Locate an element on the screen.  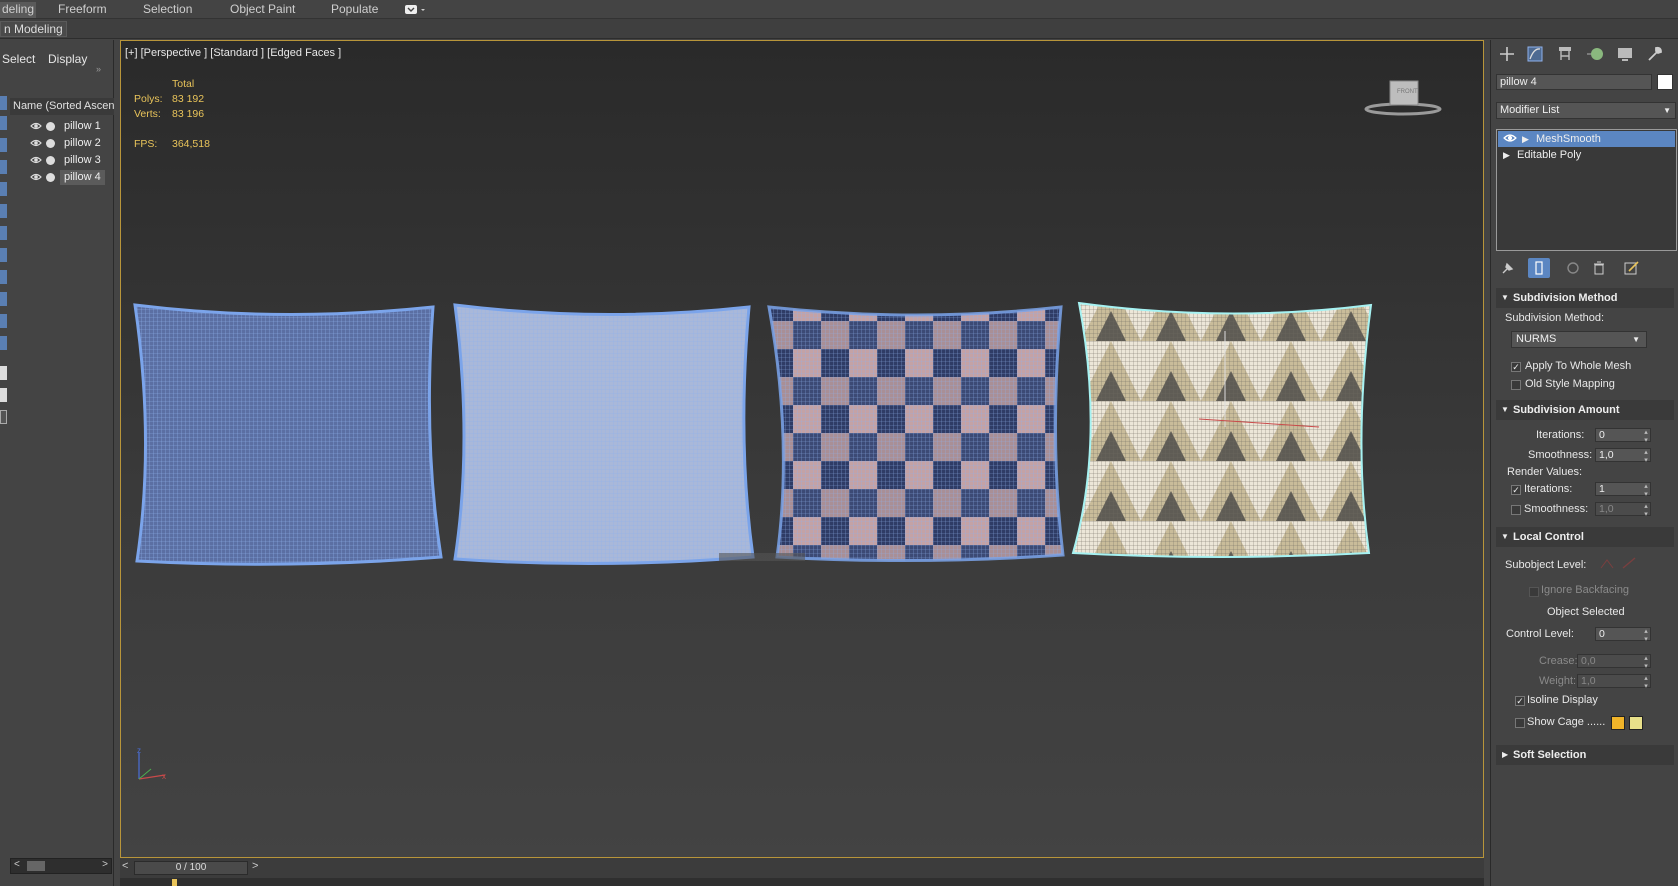
list-item: pillow 3 is located at coordinates (62, 160).